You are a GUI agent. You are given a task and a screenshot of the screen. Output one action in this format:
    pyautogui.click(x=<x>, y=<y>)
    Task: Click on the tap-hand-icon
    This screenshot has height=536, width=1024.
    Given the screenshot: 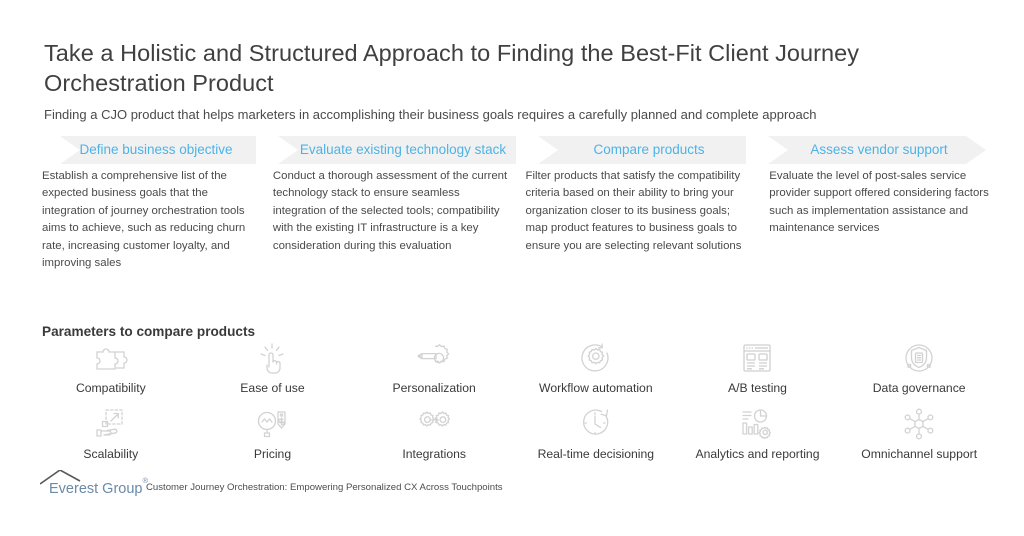 What is the action you would take?
    pyautogui.click(x=272, y=358)
    